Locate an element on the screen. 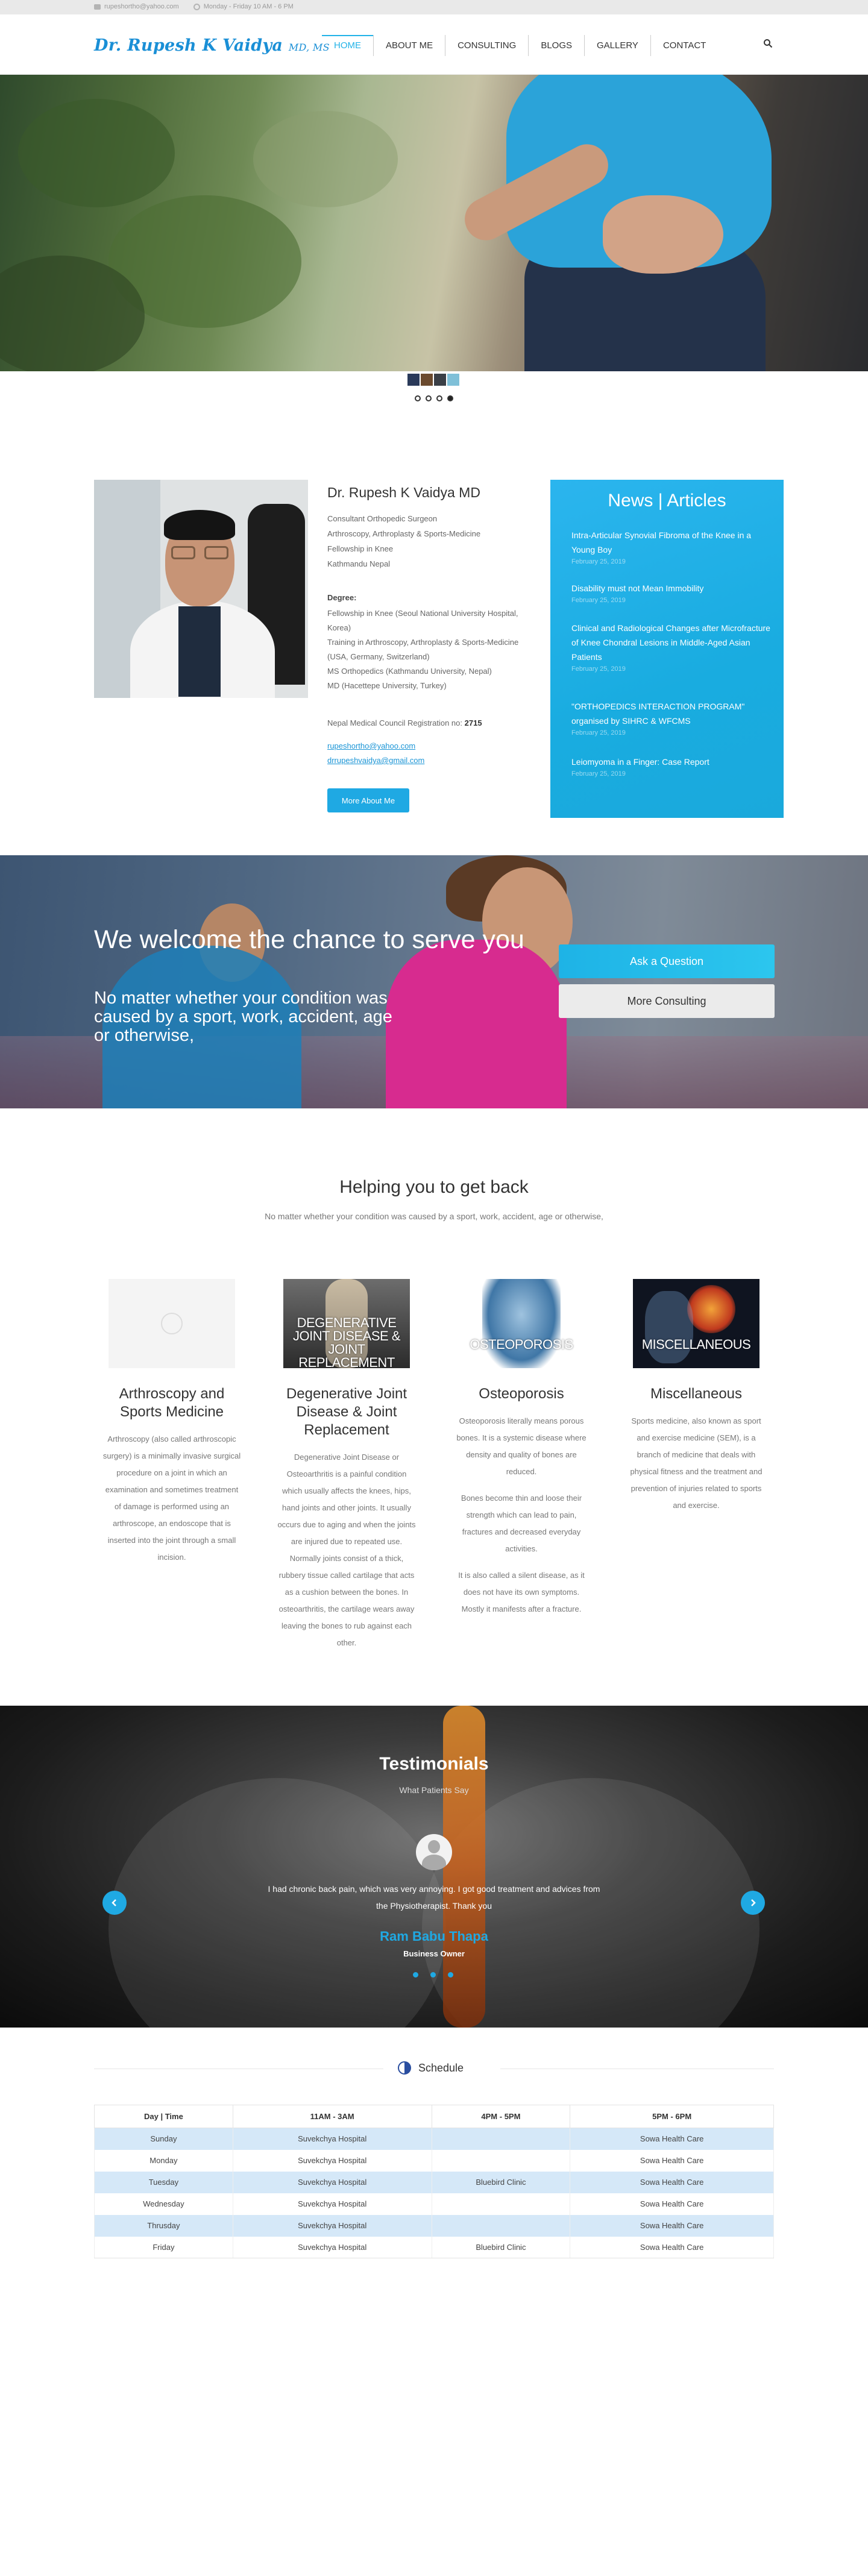 The image size is (868, 2576). ask-question-button: Ask a Question is located at coordinates (667, 961).